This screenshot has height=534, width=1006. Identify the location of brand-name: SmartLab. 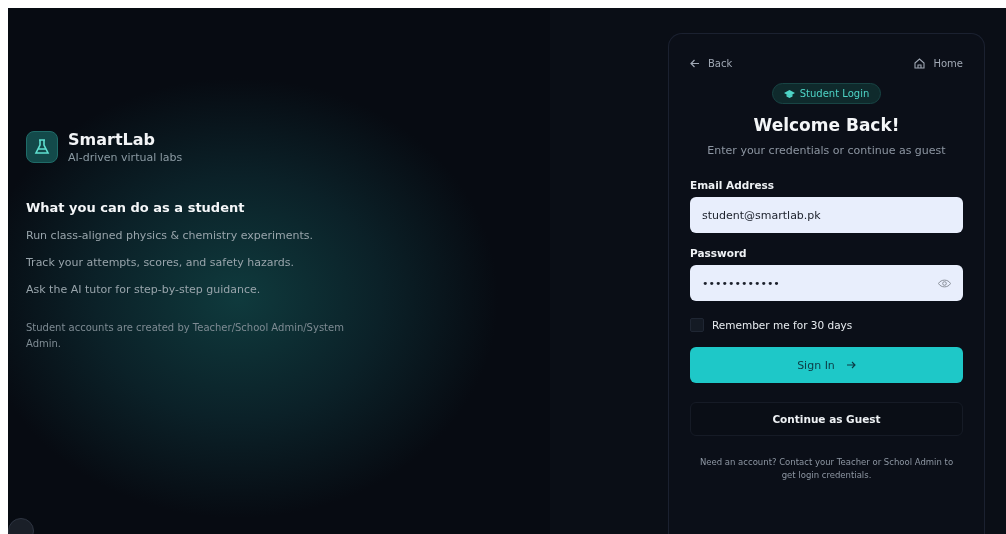
(112, 139).